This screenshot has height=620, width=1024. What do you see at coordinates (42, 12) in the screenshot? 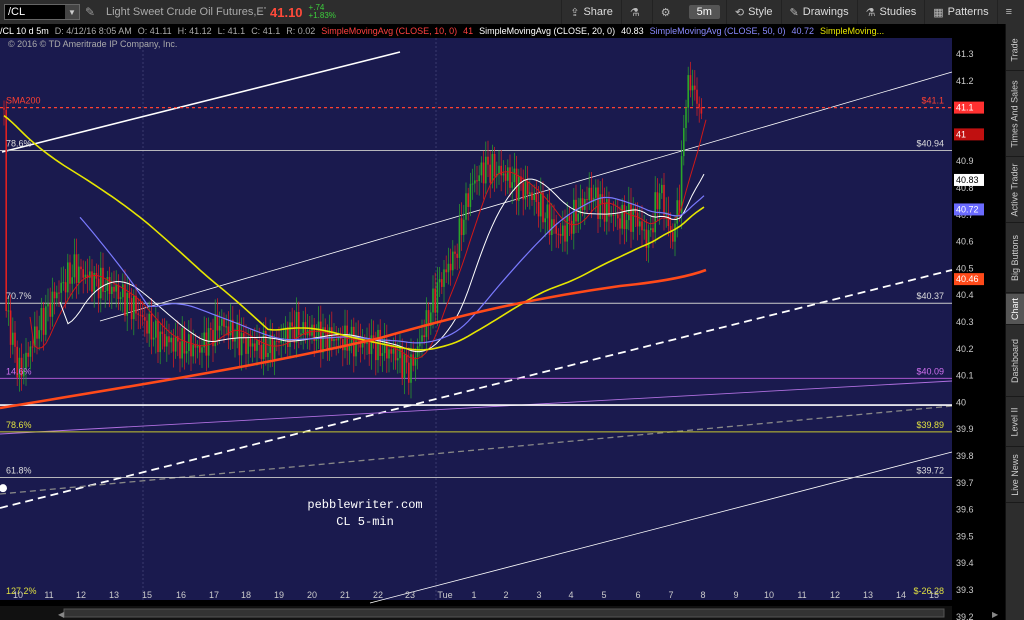
I see `symbol-input: /CL ▼` at bounding box center [42, 12].